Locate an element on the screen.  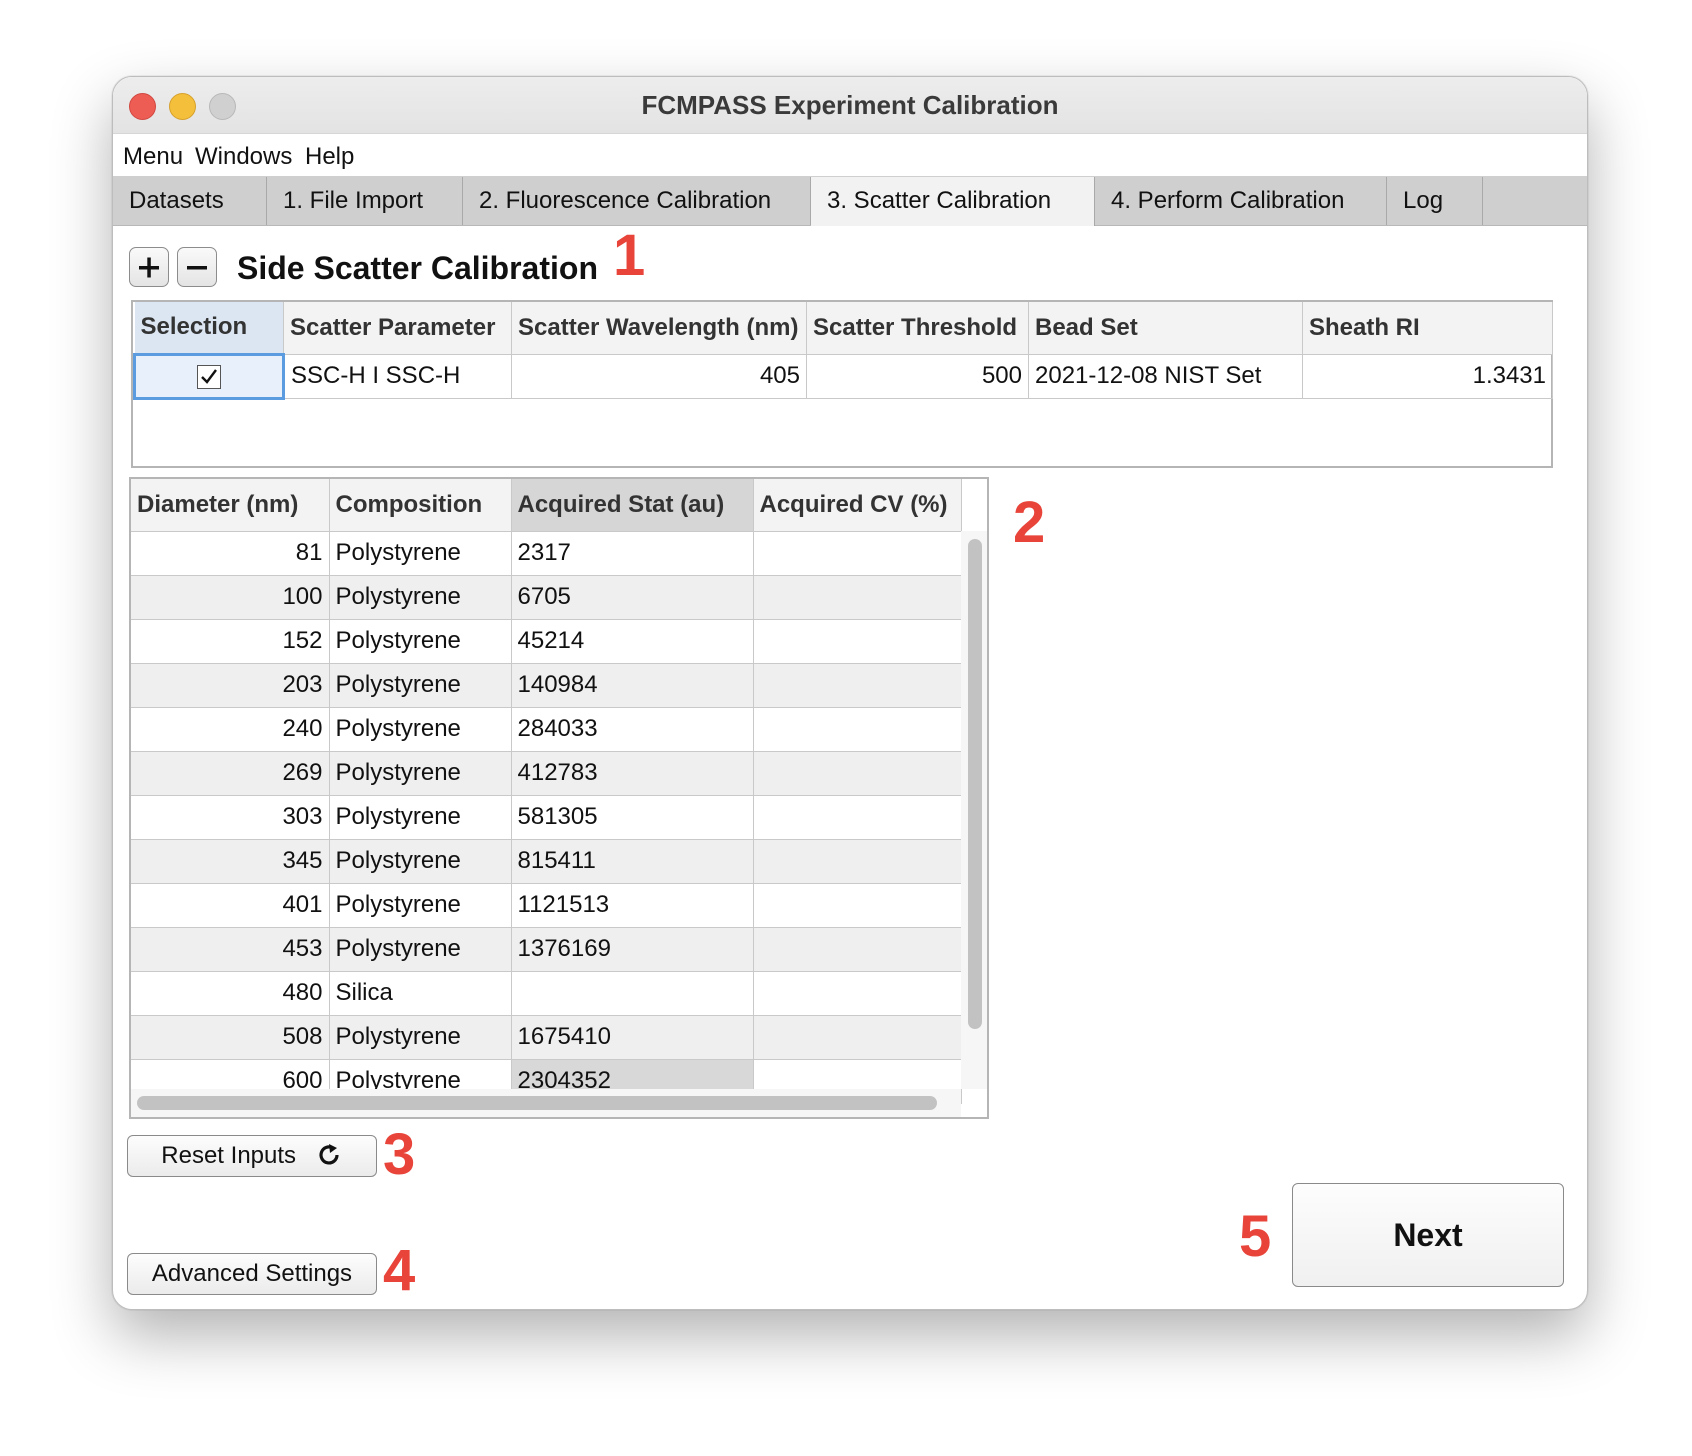
table-row: 81 Polystyrene 2317 is located at coordinates (546, 553).